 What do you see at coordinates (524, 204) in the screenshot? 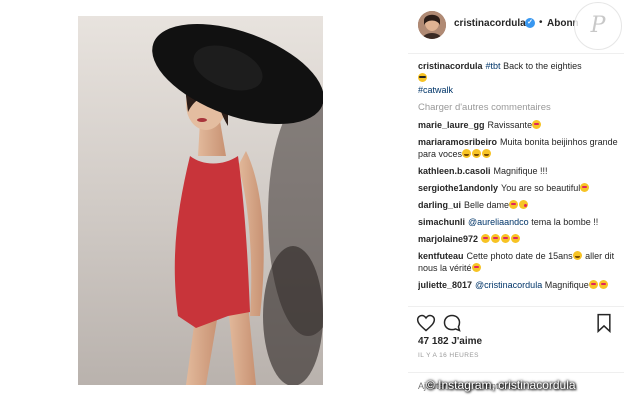
I see `kiss-emoji-icon` at bounding box center [524, 204].